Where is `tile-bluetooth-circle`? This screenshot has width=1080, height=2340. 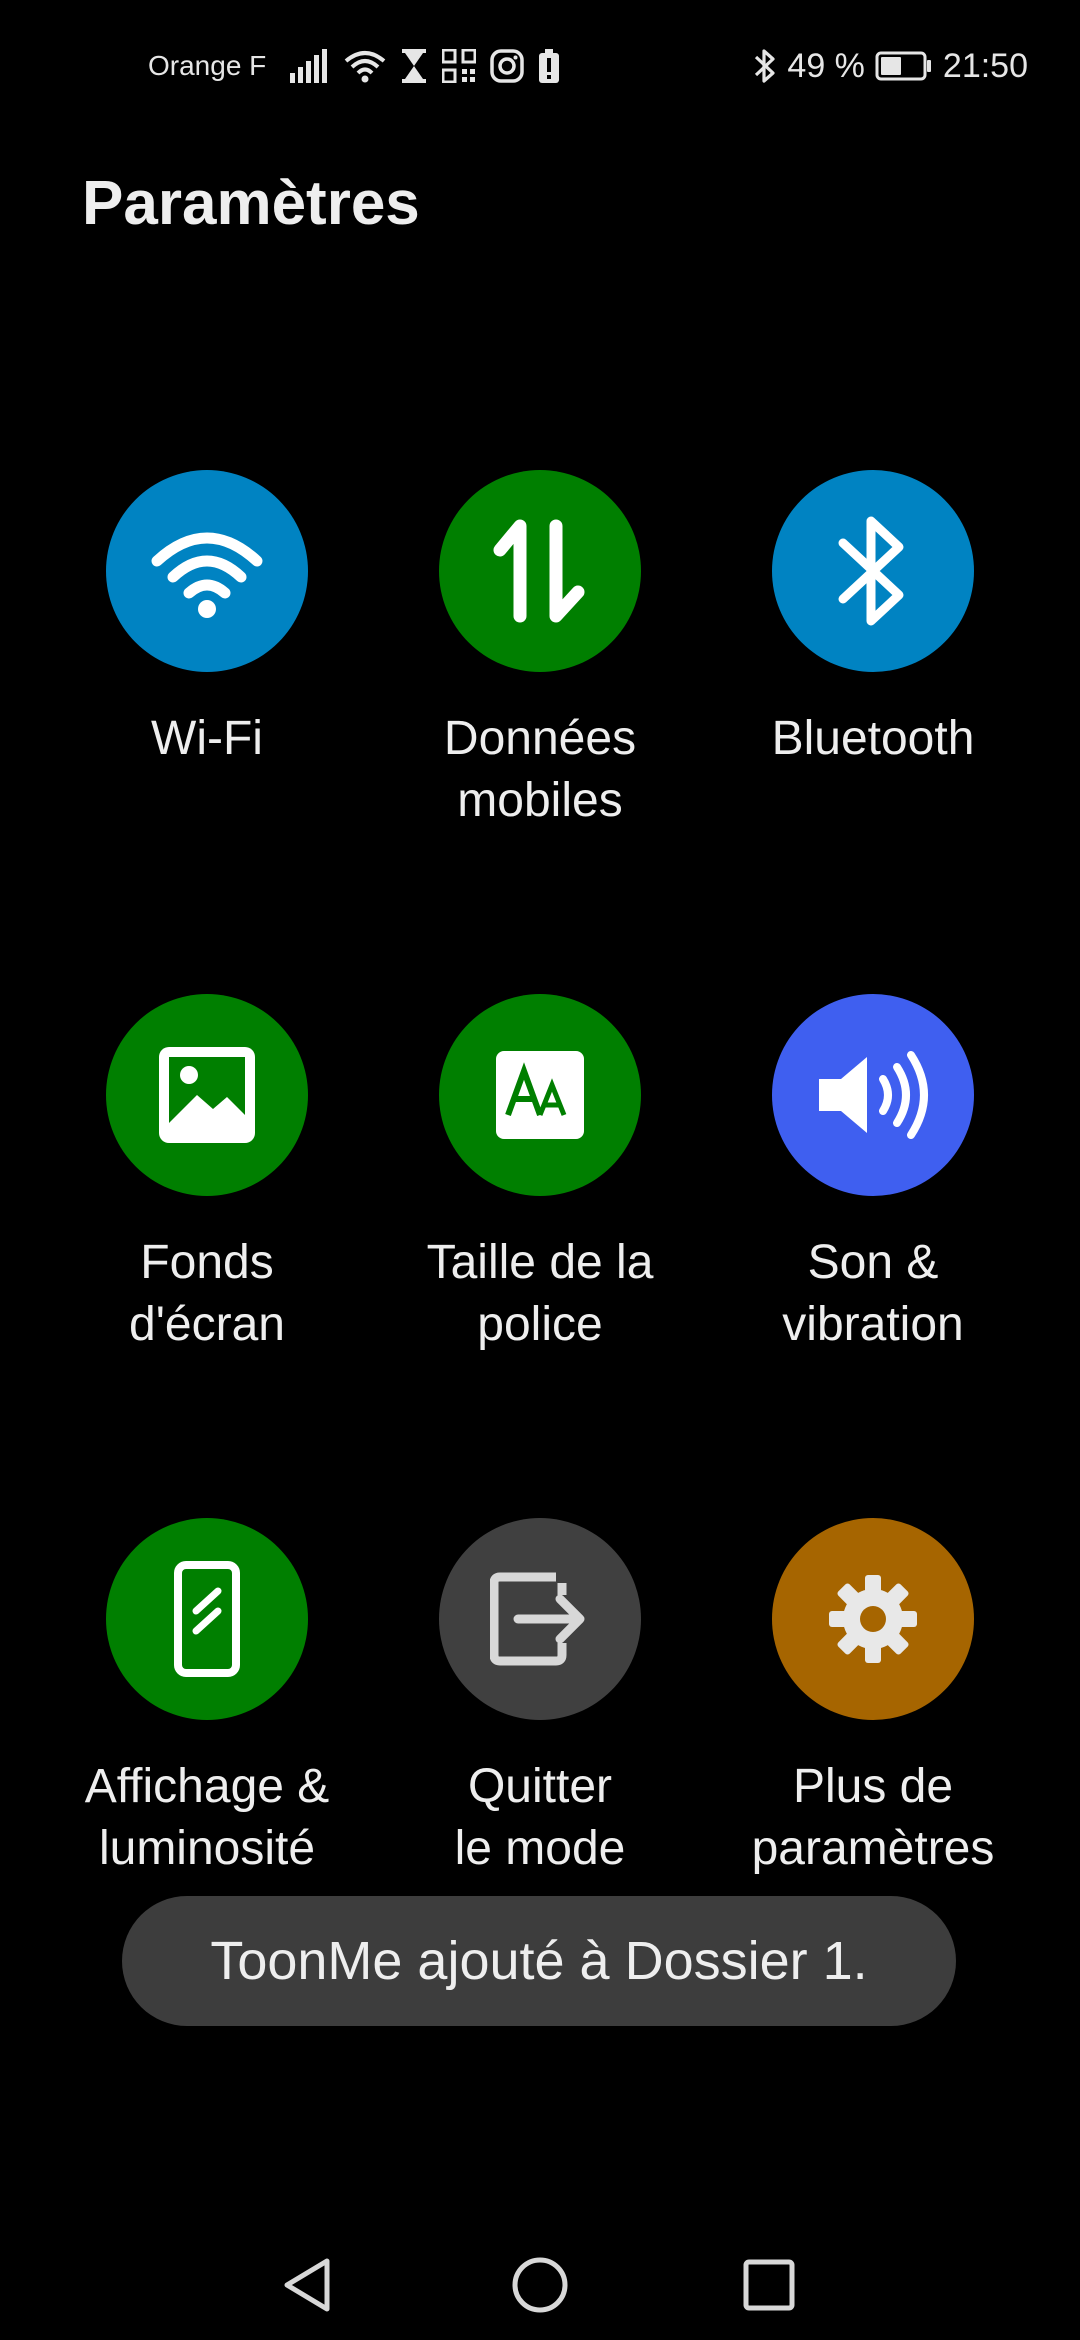 tile-bluetooth-circle is located at coordinates (873, 571).